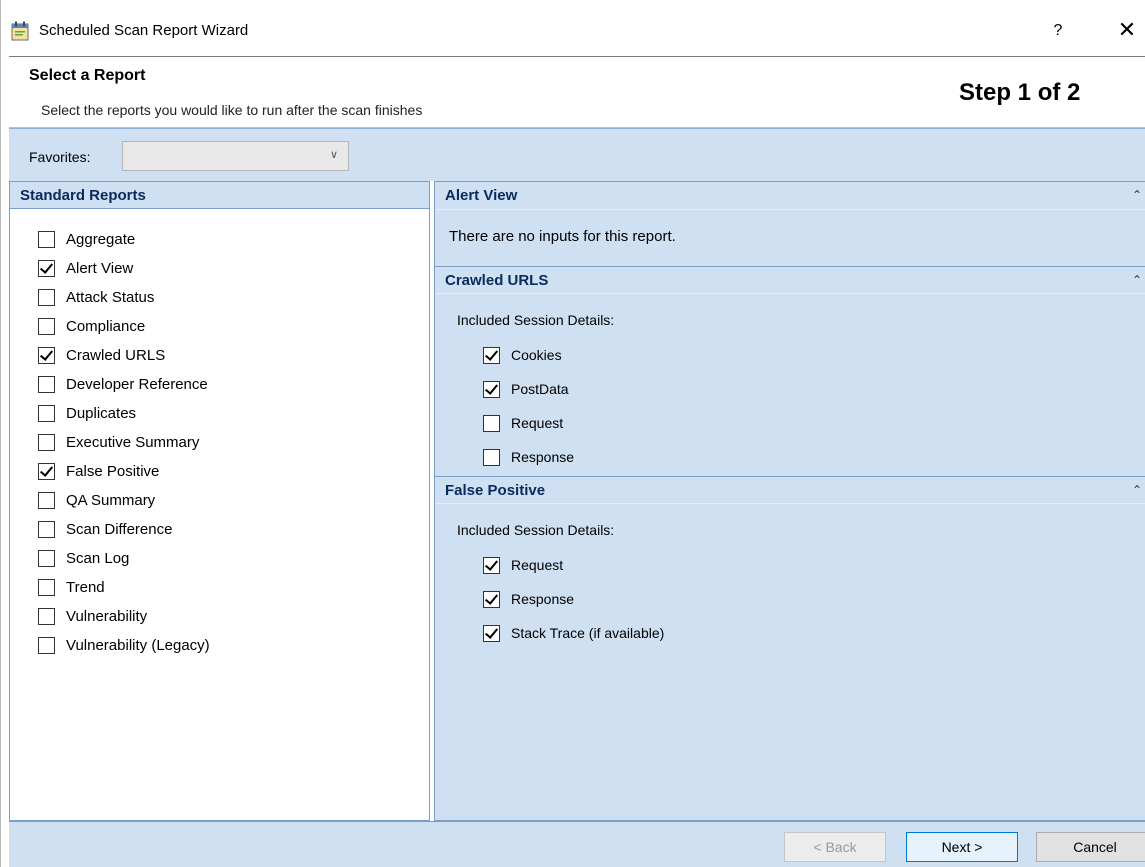  I want to click on favorites-bar: Favorites: ∨, so click(577, 154).